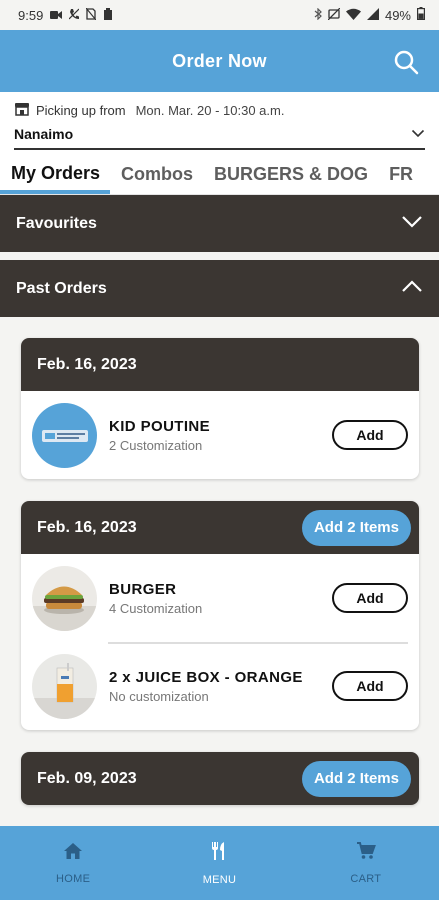 The width and height of the screenshot is (439, 900). Describe the element at coordinates (219, 256) in the screenshot. I see `divider` at that location.